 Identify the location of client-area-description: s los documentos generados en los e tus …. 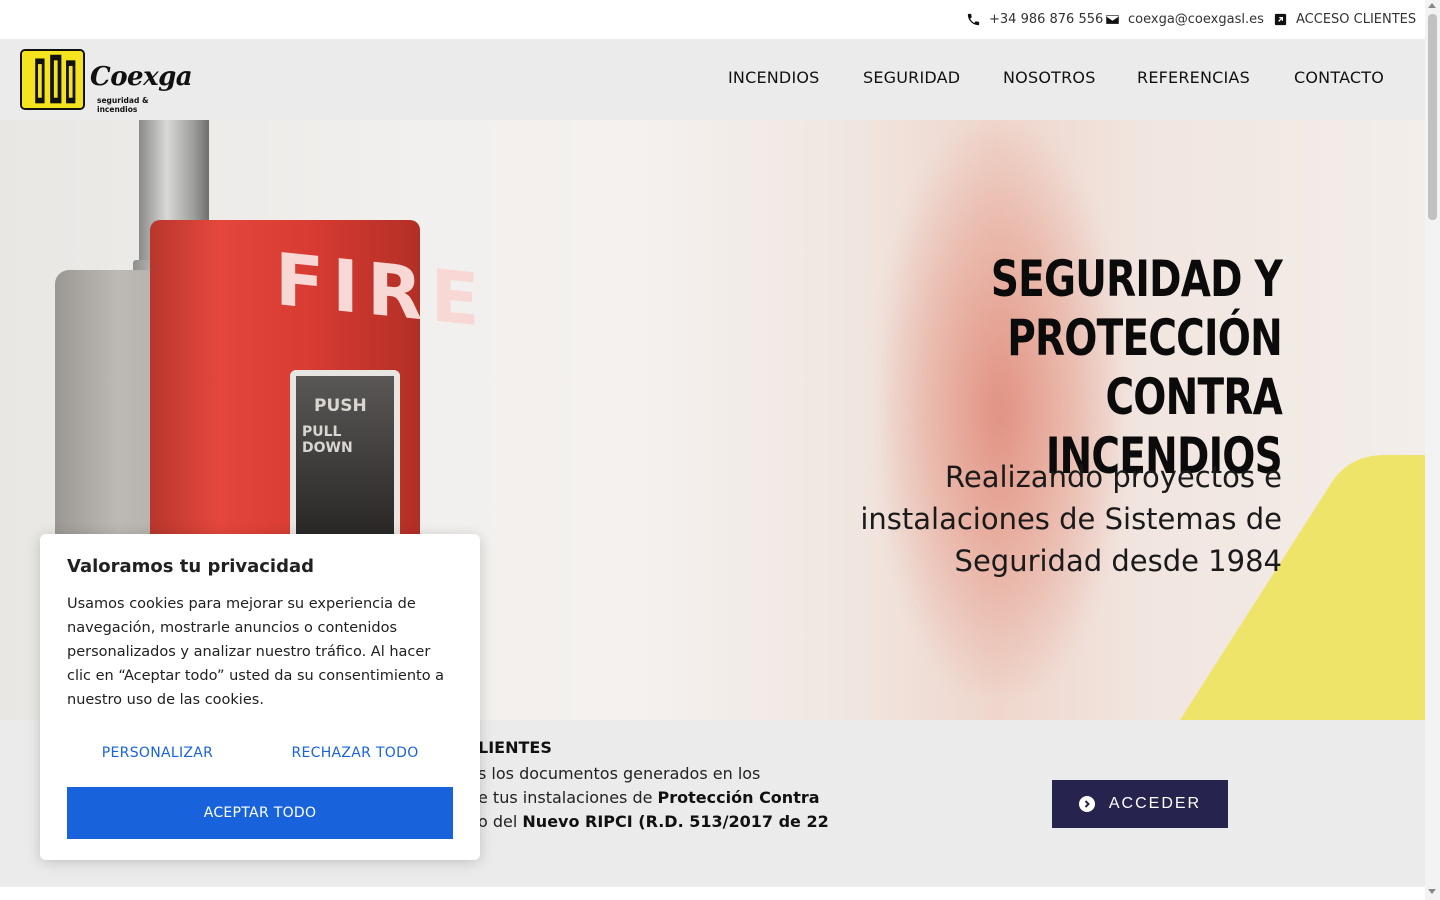
(658, 798).